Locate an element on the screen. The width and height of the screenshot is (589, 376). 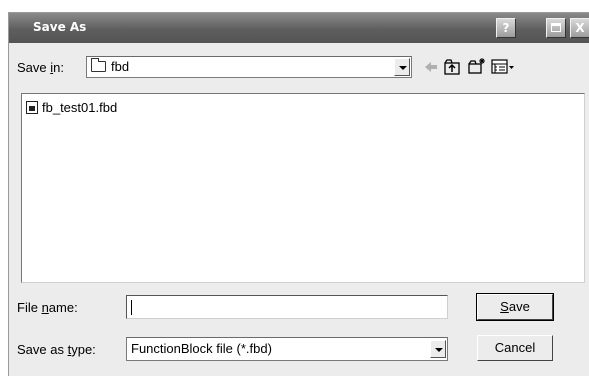
dialog-title: Save As is located at coordinates (60, 27).